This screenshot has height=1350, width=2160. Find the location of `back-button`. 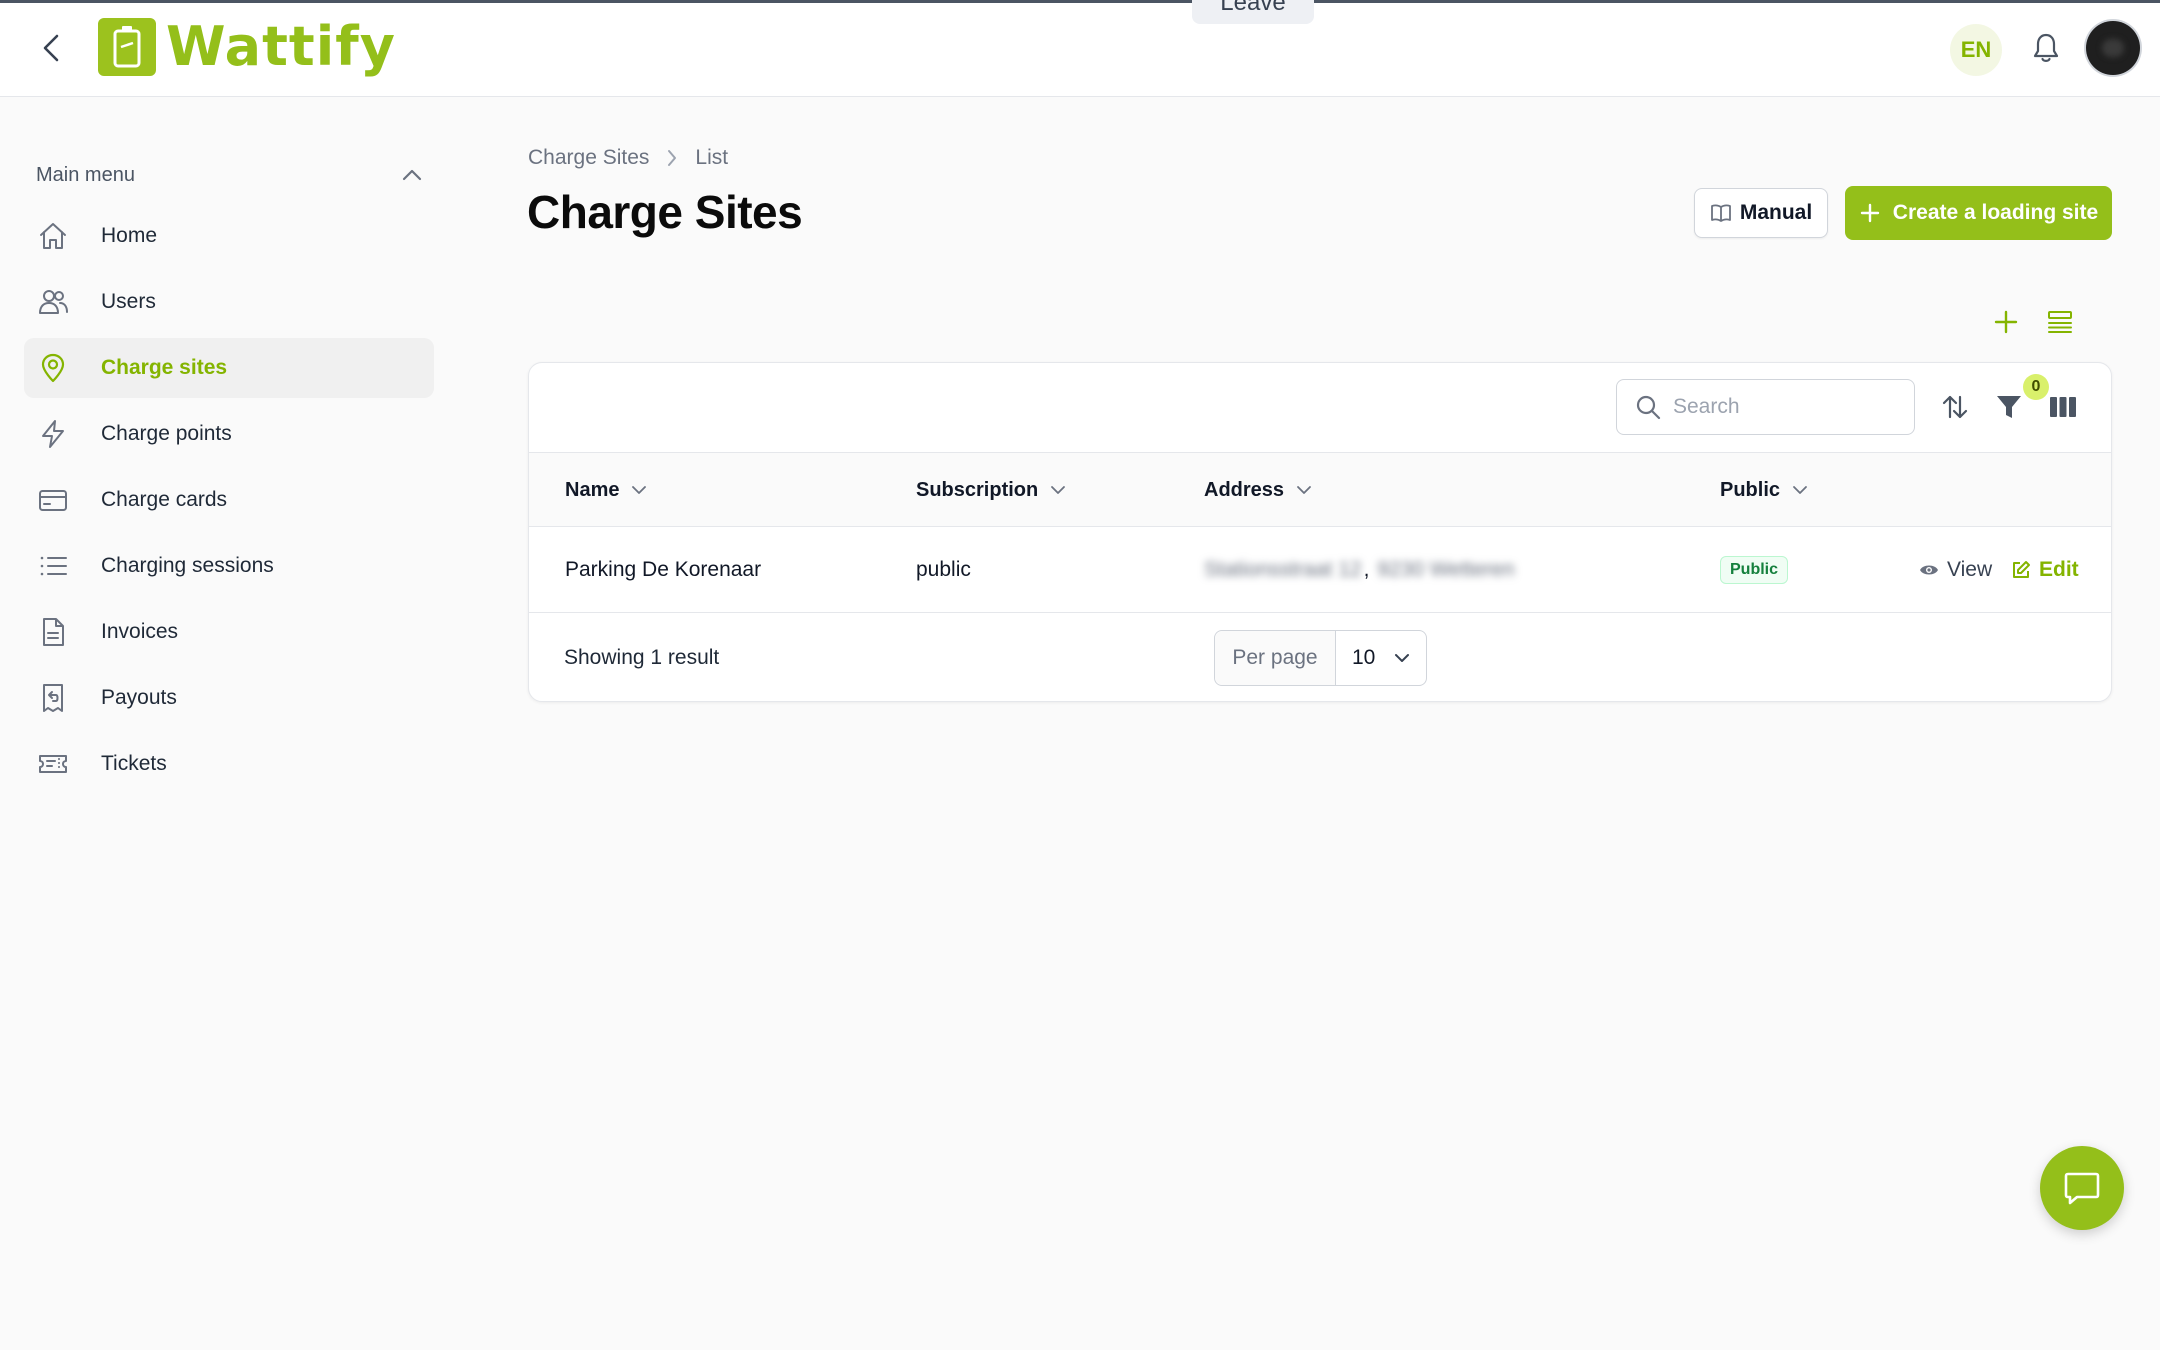

back-button is located at coordinates (51, 48).